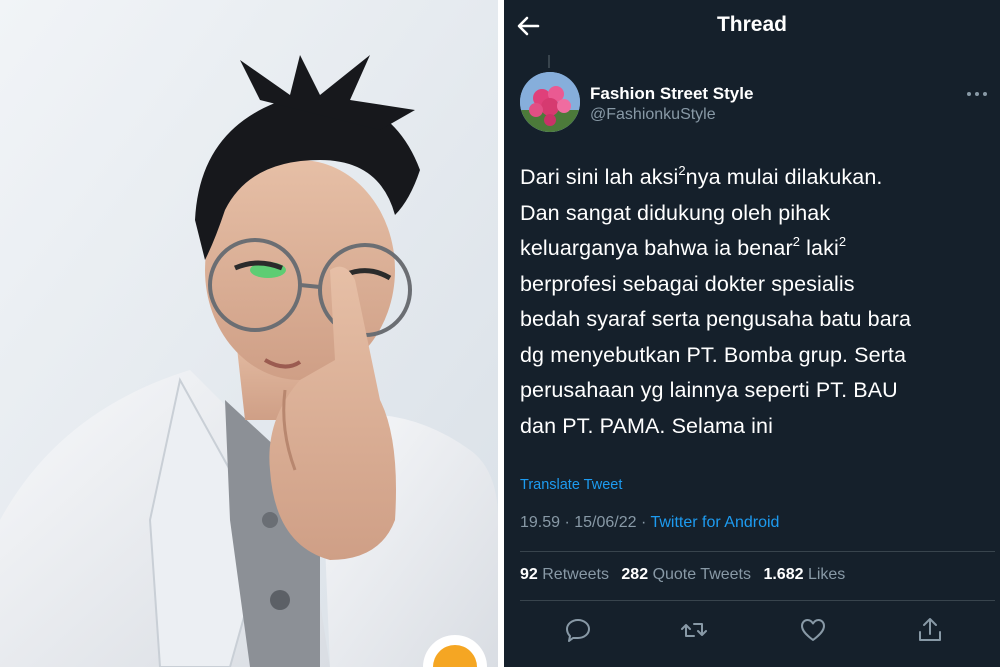 This screenshot has height=667, width=1000. I want to click on more-horizontal-icon, so click(977, 94).